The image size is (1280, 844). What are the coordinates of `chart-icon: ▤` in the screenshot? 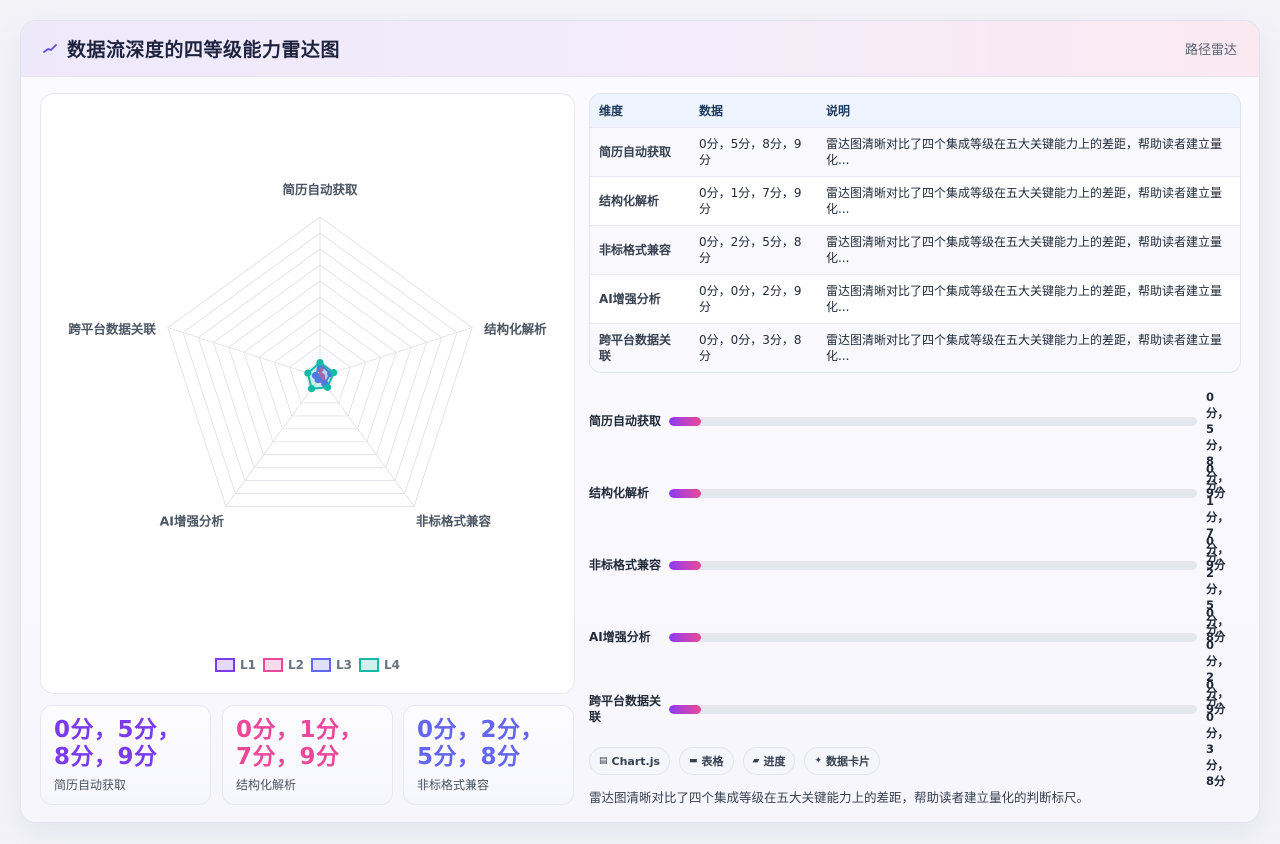 It's located at (603, 761).